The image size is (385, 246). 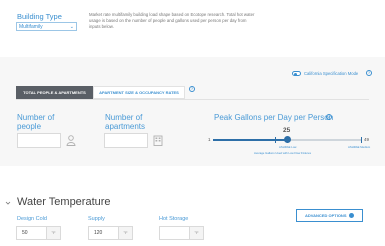 I want to click on slider-min-label: 1, so click(x=209, y=139).